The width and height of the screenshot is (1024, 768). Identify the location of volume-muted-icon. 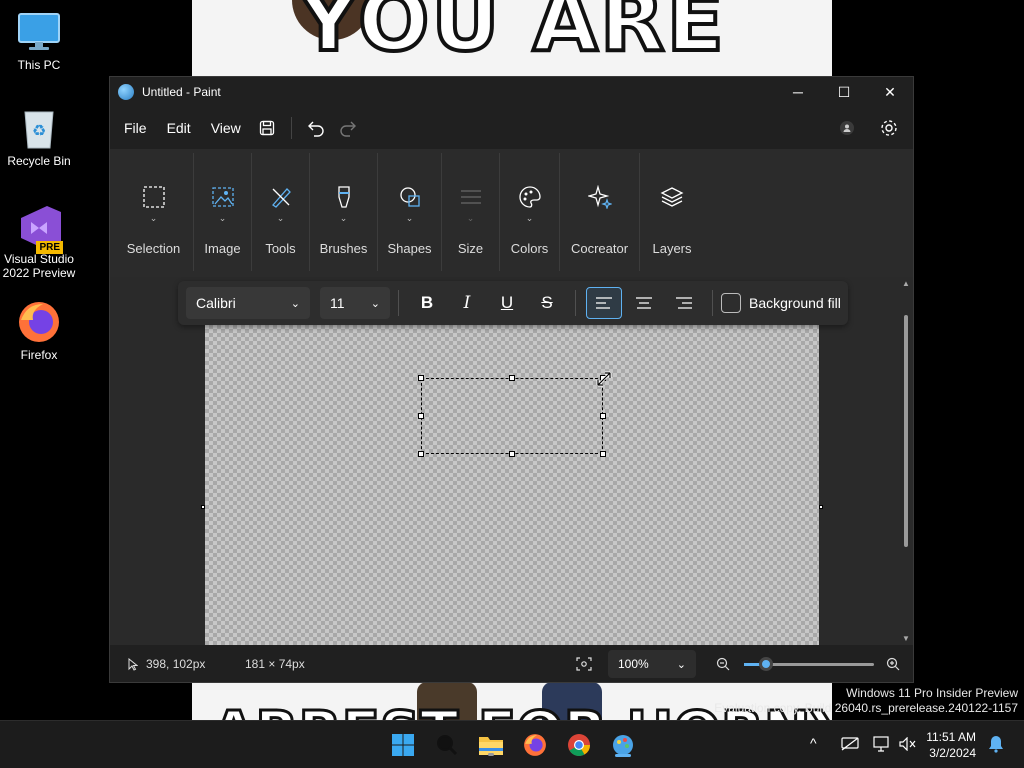
(908, 744).